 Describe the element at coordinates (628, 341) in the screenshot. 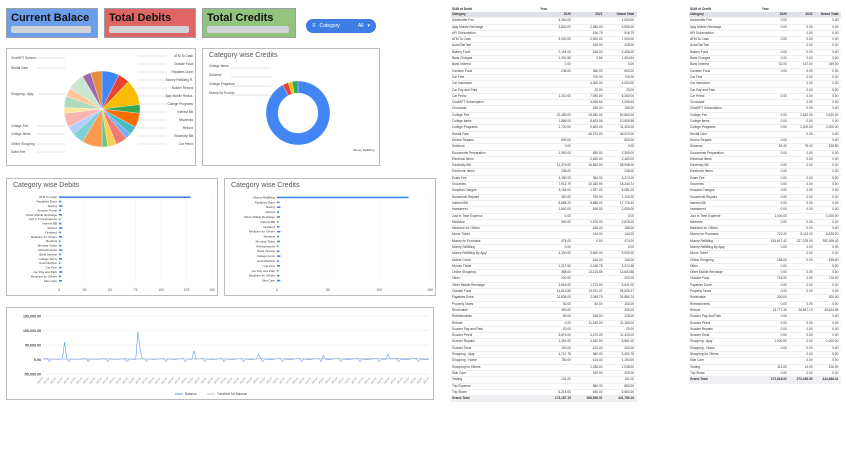

I see `table1-cell: 5,561.00` at that location.